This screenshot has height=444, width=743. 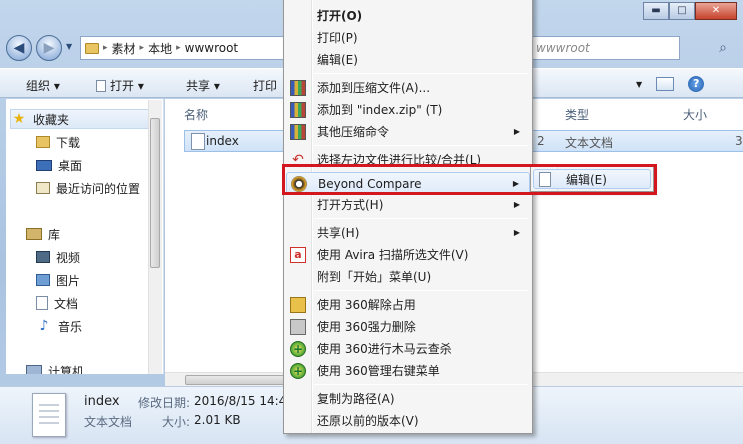 I want to click on file-size: 3, so click(x=739, y=141).